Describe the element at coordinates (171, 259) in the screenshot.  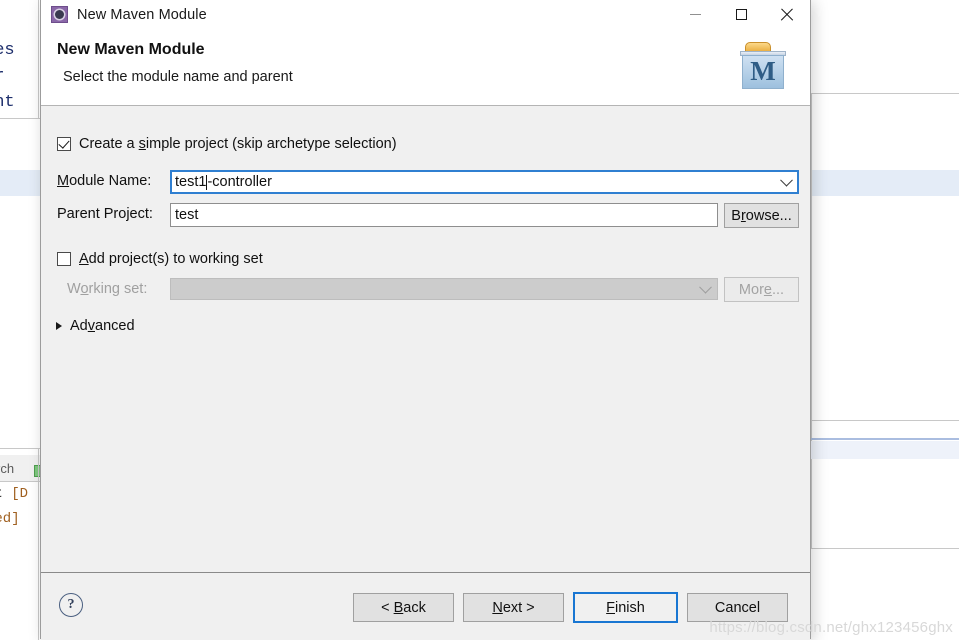
I see `working-set-checkbox-label: Add project(s) to working set` at that location.